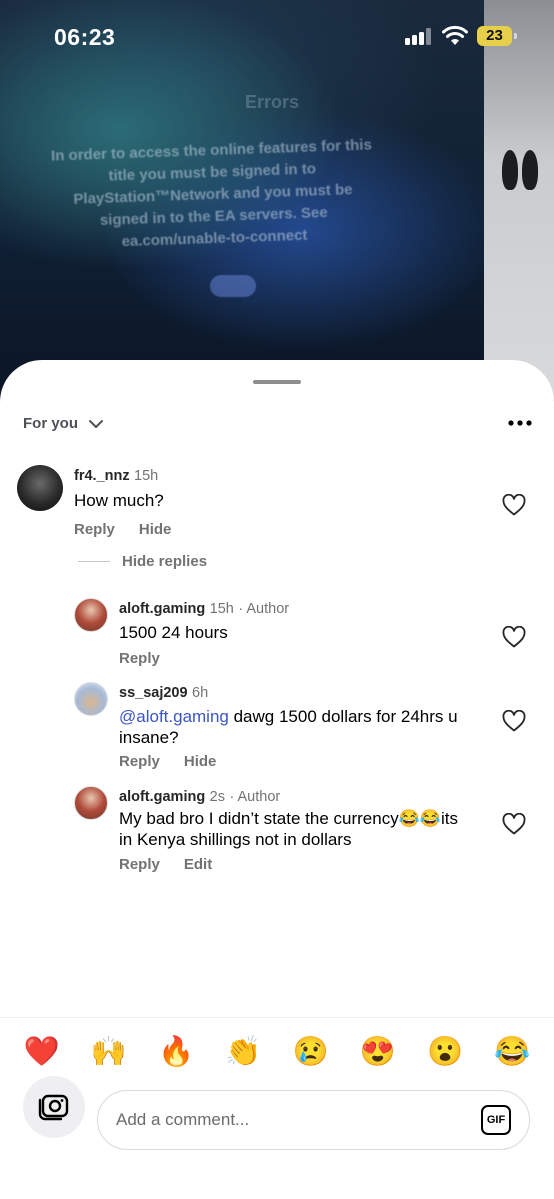  Describe the element at coordinates (42, 1052) in the screenshot. I see `reaction-heart: ❤️` at that location.